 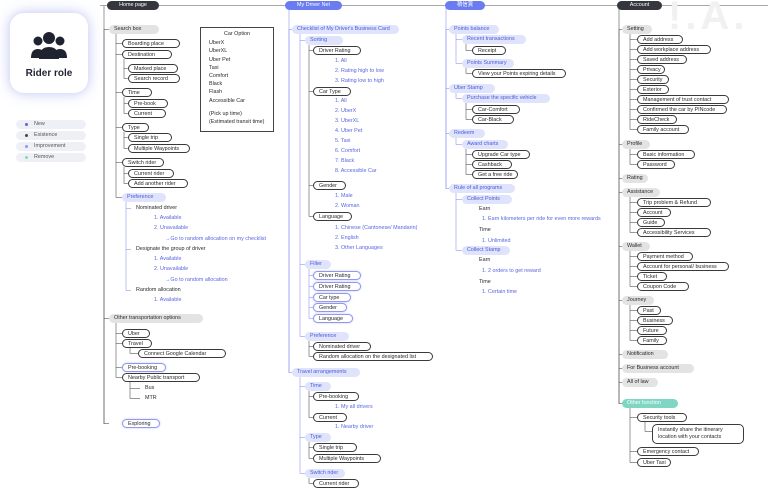 What do you see at coordinates (329, 185) in the screenshot?
I see `gender-item: Gender` at bounding box center [329, 185].